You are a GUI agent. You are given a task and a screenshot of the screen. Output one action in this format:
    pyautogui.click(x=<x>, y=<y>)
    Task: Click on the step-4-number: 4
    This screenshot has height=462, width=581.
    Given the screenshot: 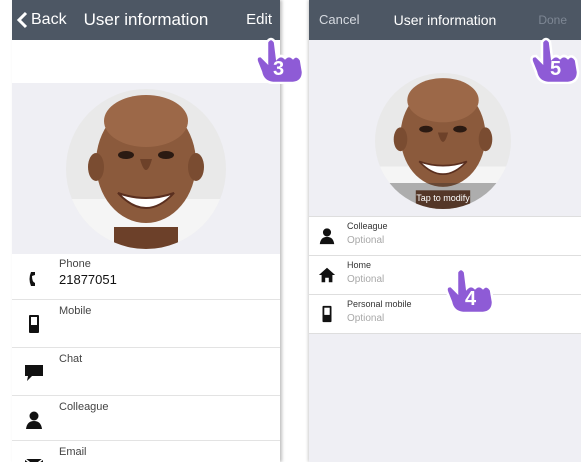 What is the action you would take?
    pyautogui.click(x=471, y=299)
    